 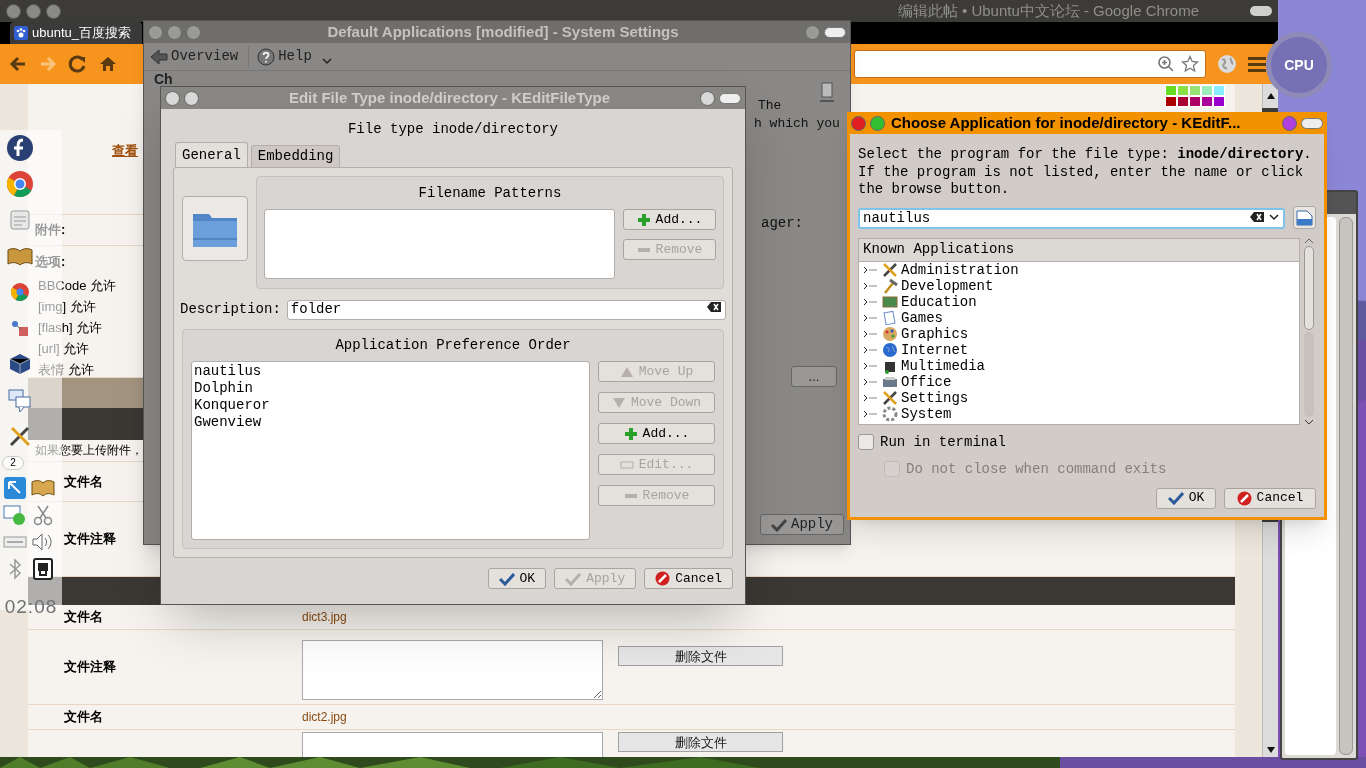 I want to click on list-item: nautilus, so click(x=391, y=371).